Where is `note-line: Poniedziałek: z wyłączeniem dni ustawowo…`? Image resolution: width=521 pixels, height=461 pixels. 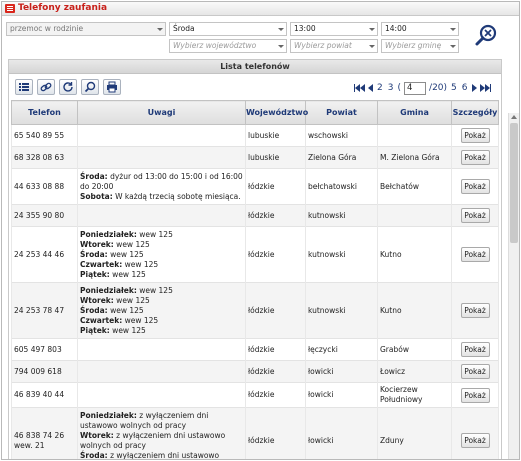
note-line: Poniedziałek: z wyłączeniem dni ustawowo… is located at coordinates (161, 421).